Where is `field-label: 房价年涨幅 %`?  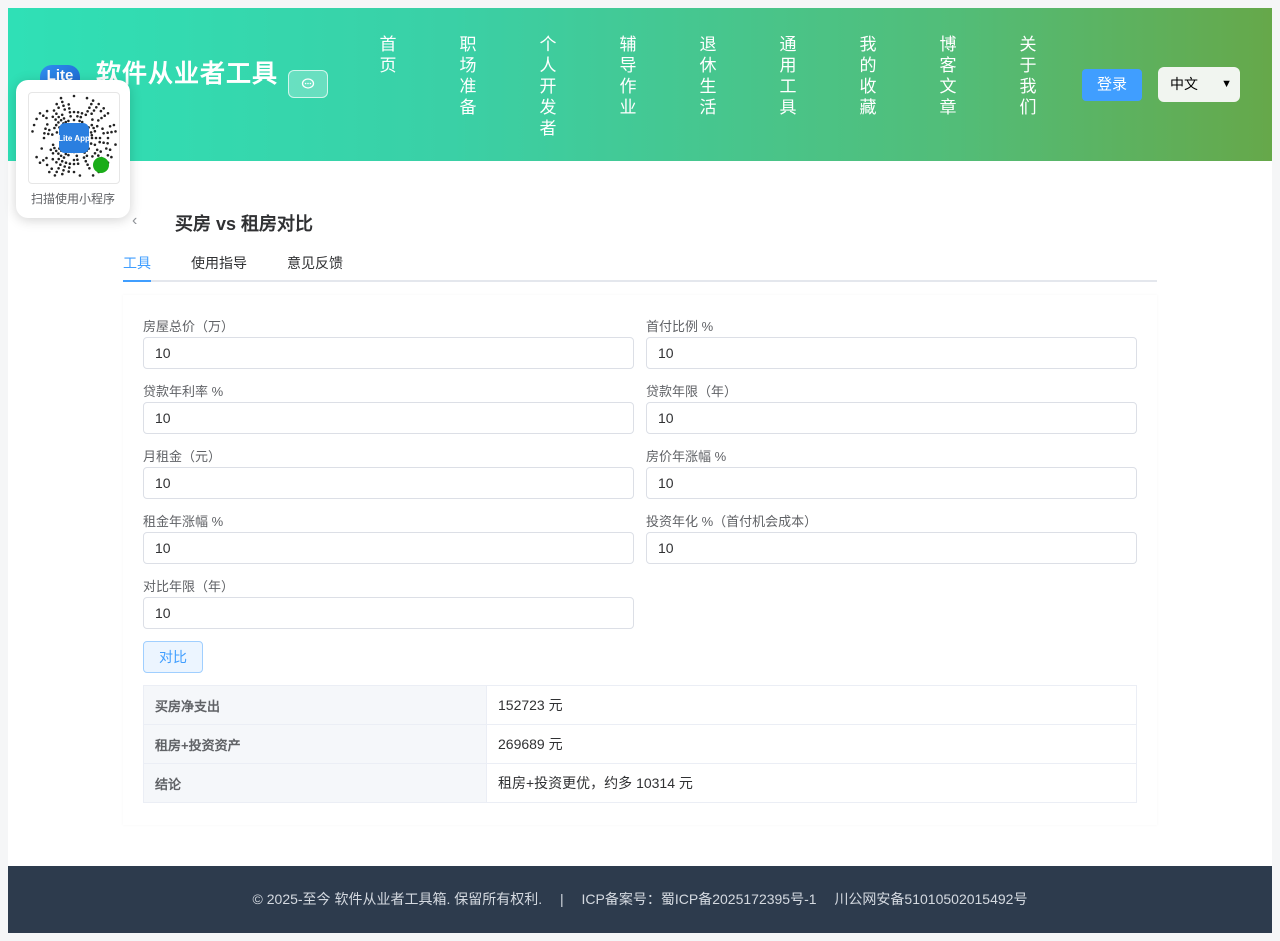 field-label: 房价年涨幅 % is located at coordinates (686, 456).